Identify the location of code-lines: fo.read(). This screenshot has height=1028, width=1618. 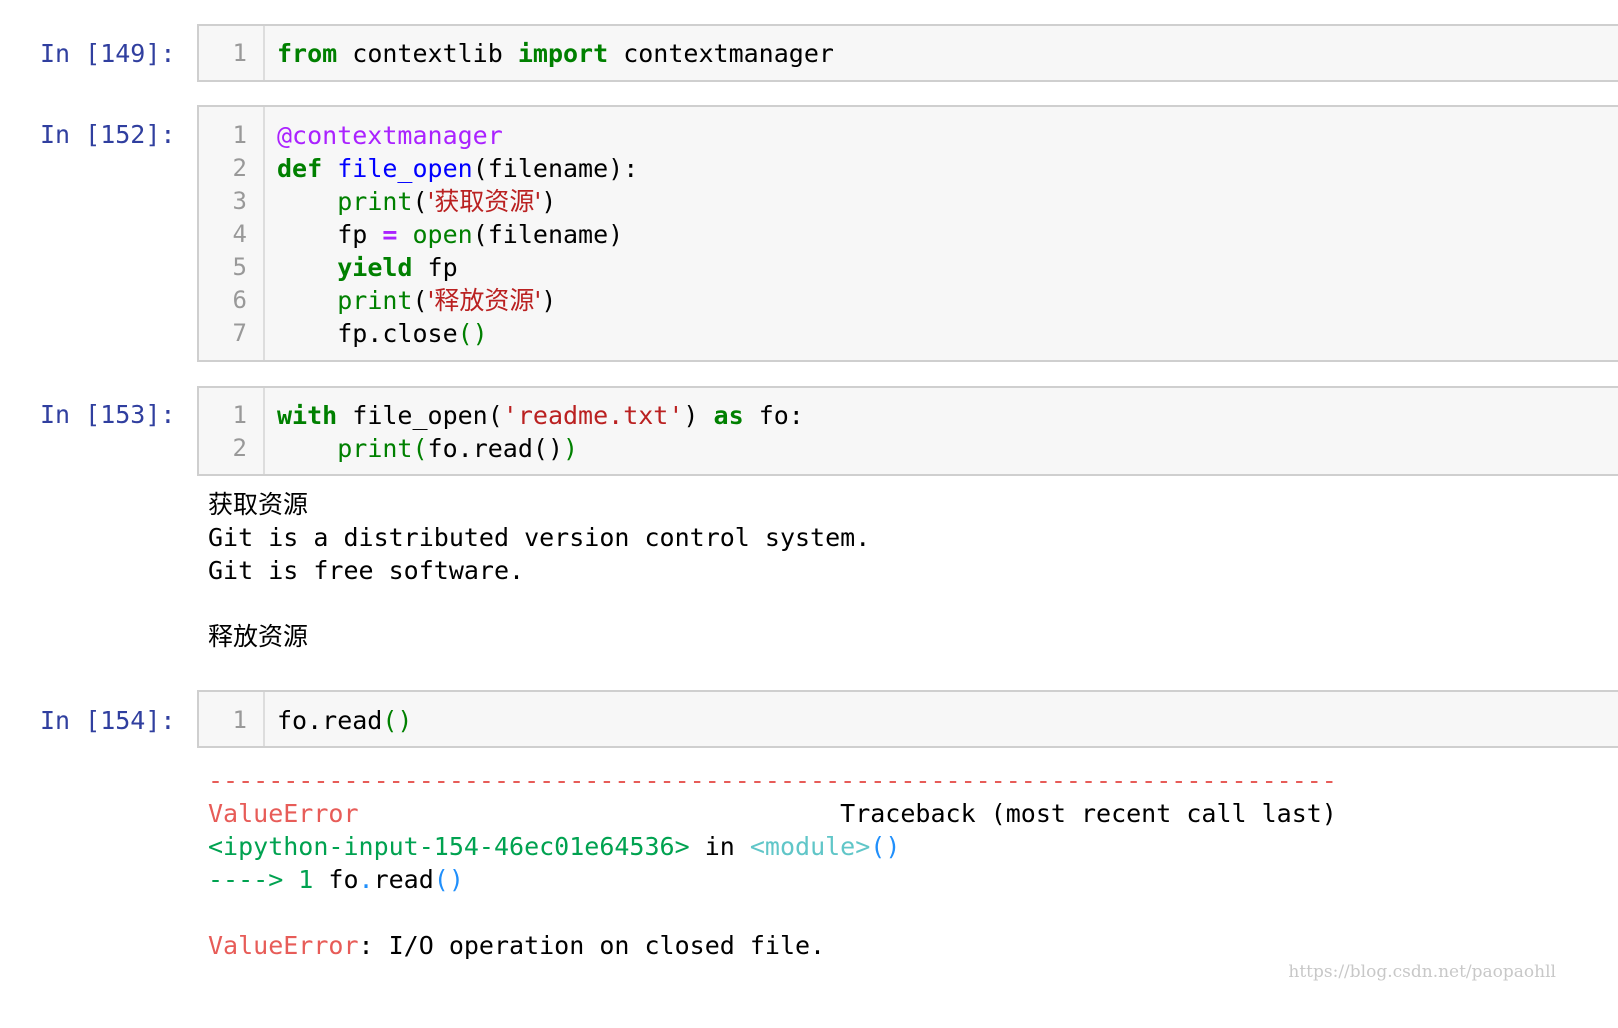
(344, 720).